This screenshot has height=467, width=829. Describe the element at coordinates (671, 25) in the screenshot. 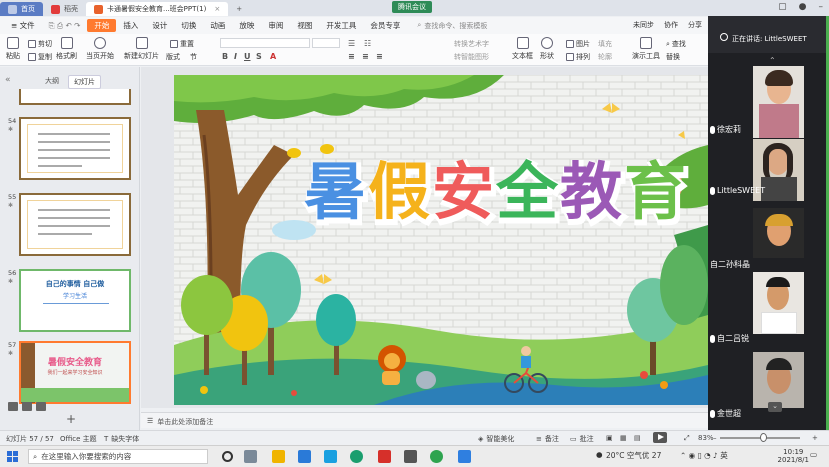

I see `collab-button: 协作` at that location.